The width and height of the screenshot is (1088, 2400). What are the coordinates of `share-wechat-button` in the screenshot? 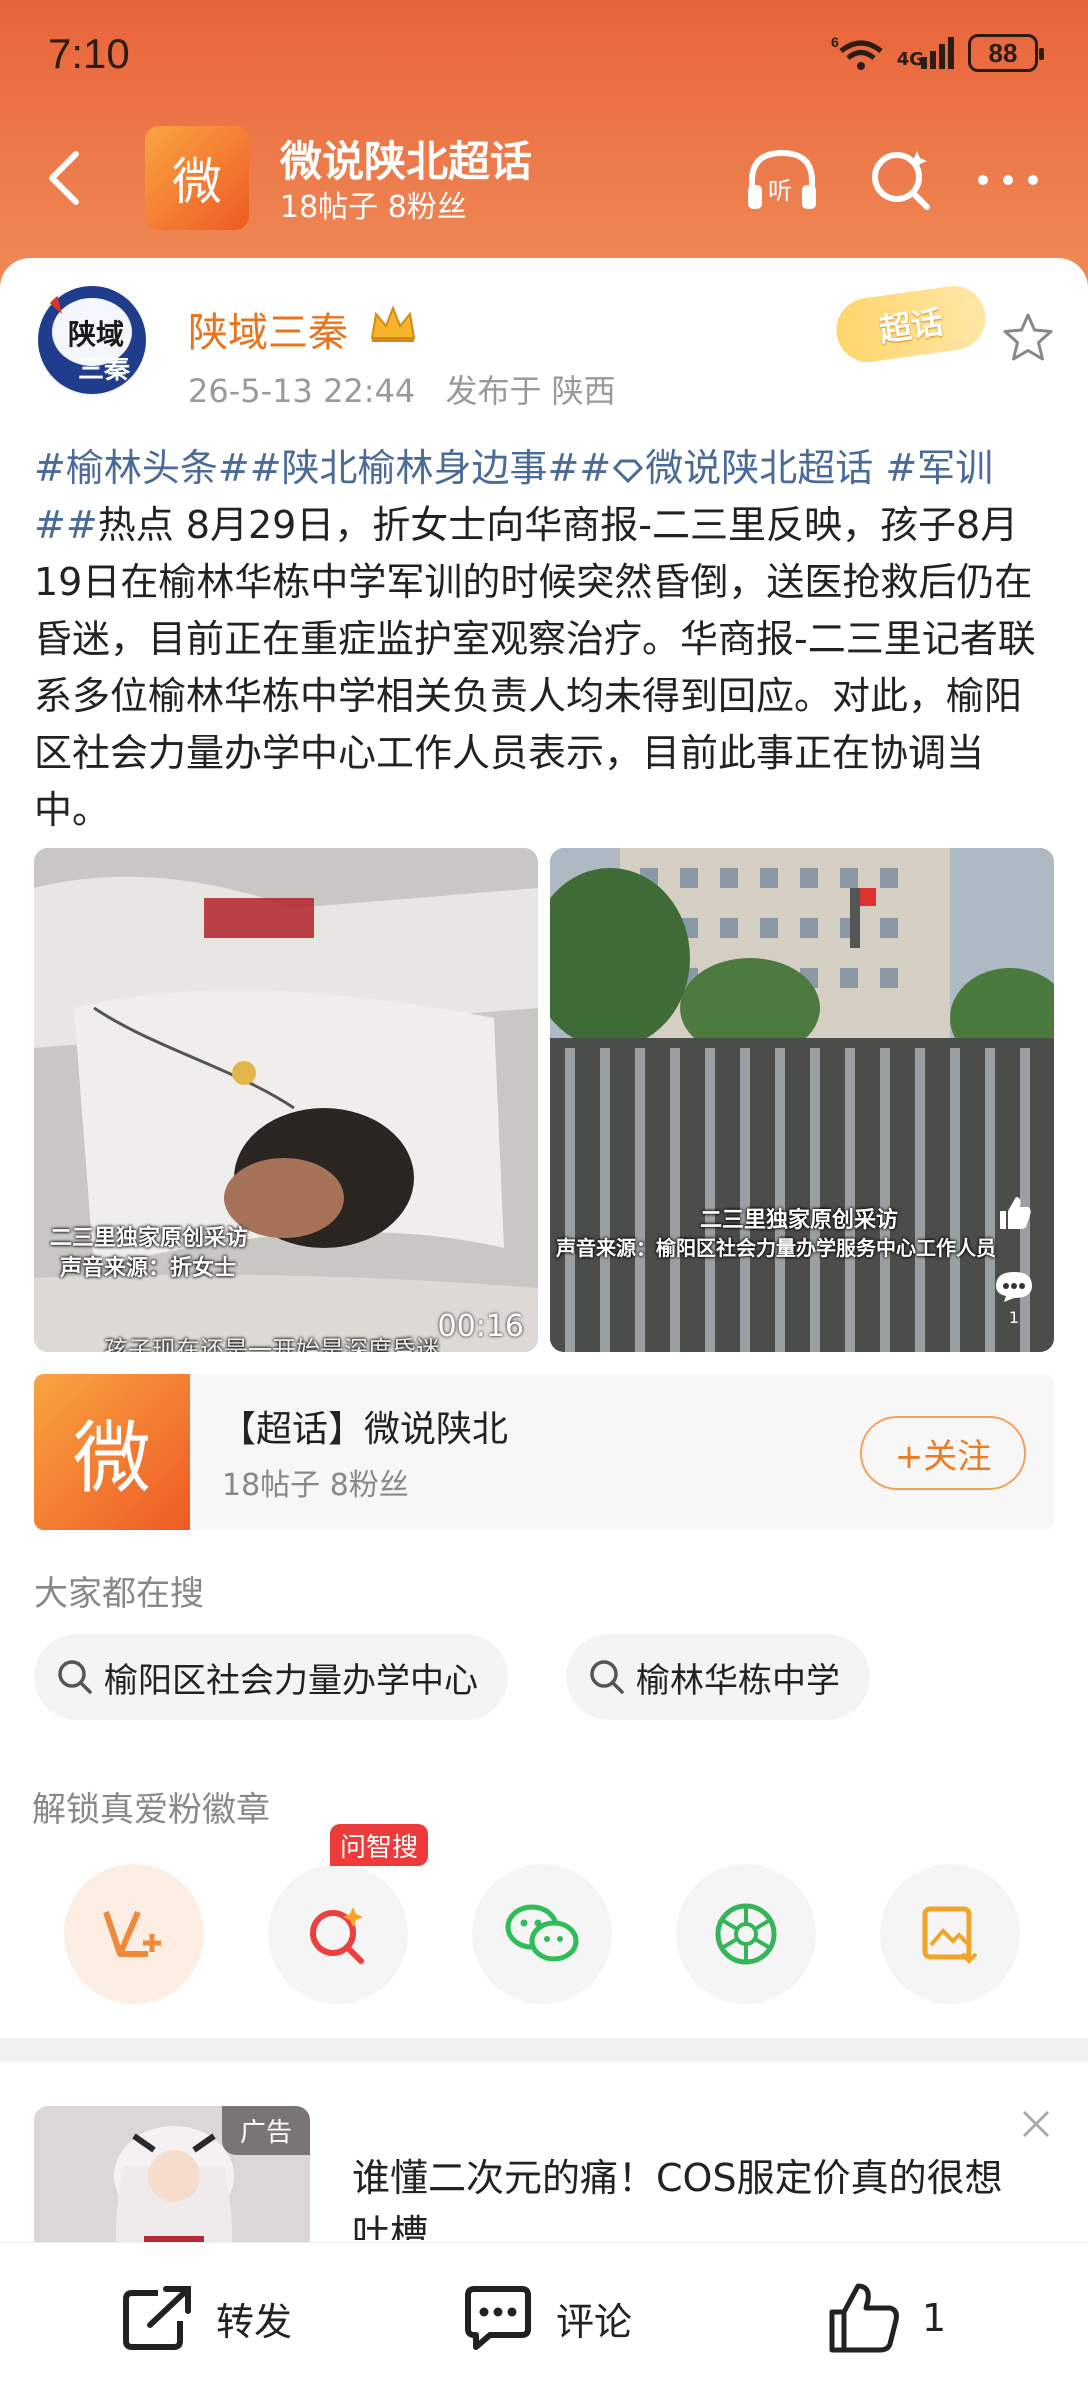 It's located at (542, 1934).